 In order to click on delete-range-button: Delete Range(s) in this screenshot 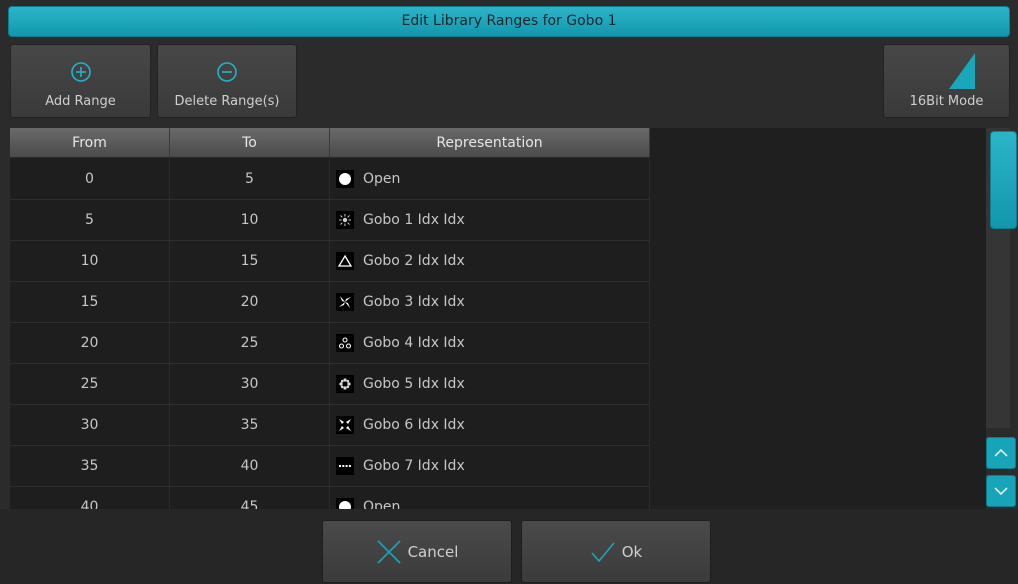, I will do `click(227, 81)`.